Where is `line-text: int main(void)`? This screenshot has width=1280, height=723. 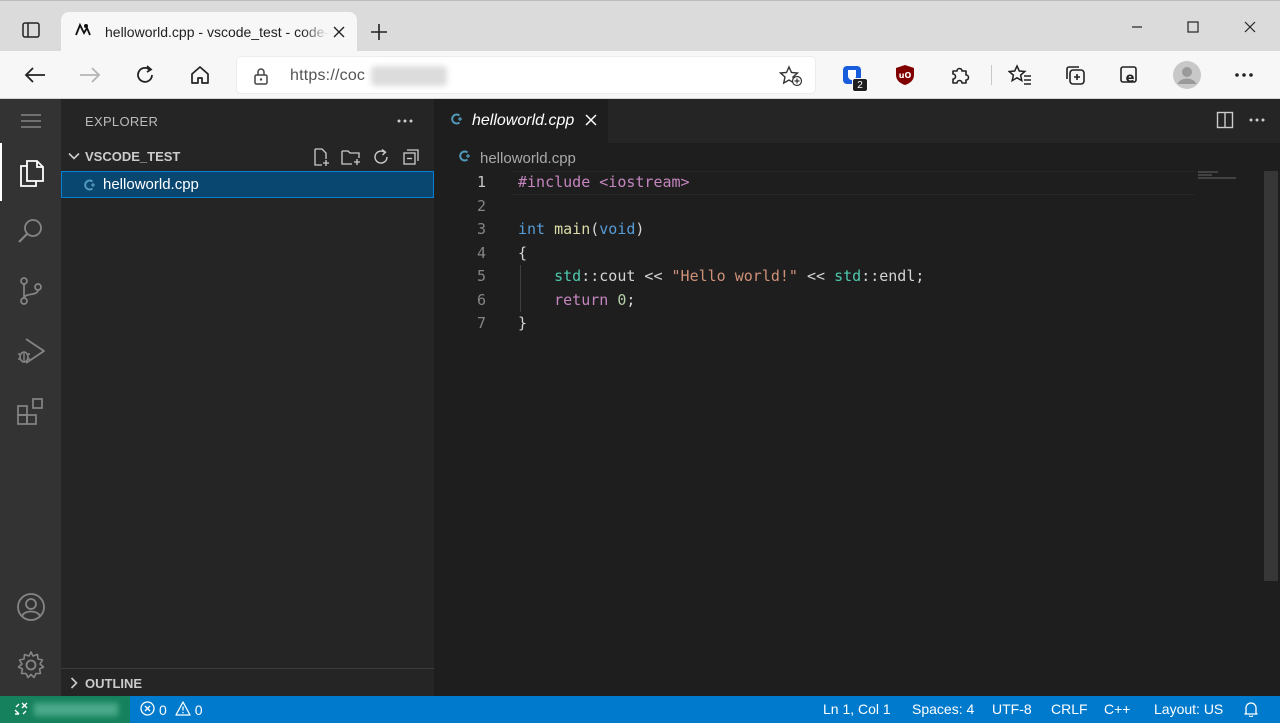 line-text: int main(void) is located at coordinates (581, 230).